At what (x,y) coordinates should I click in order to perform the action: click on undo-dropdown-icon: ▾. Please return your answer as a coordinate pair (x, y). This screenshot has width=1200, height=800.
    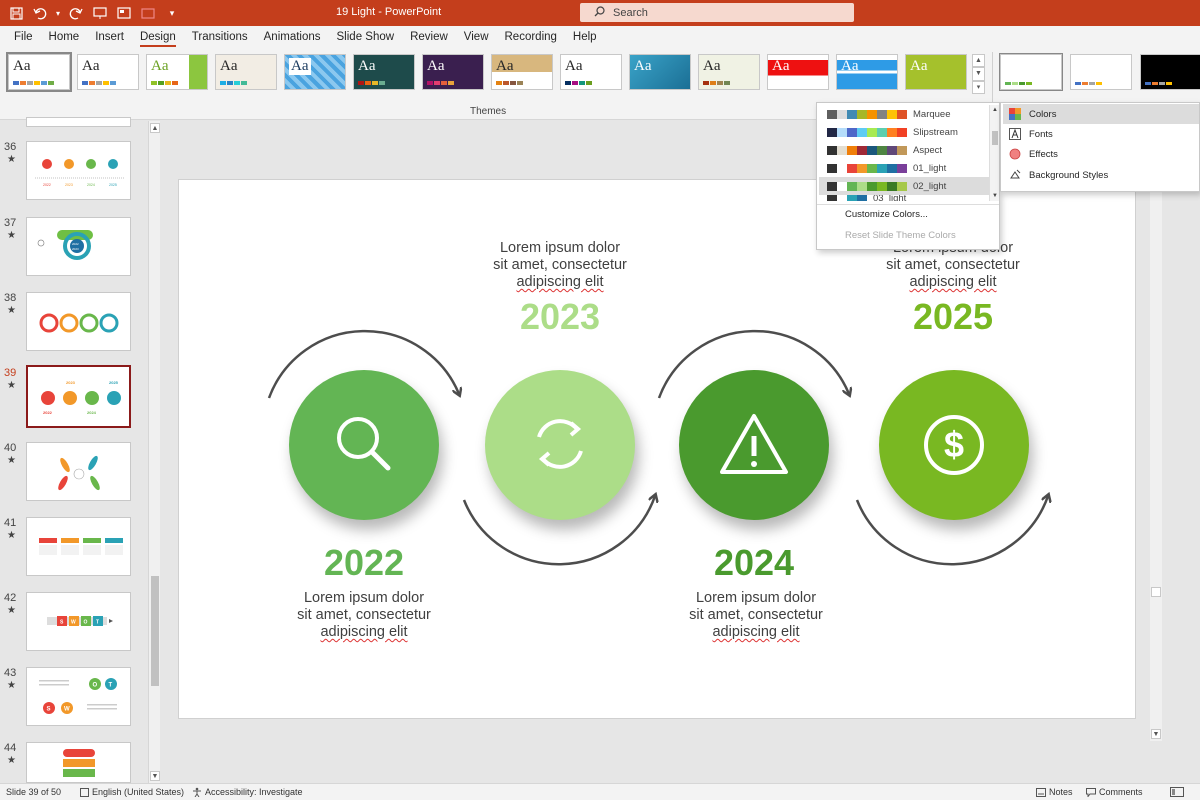
    Looking at the image, I should click on (58, 13).